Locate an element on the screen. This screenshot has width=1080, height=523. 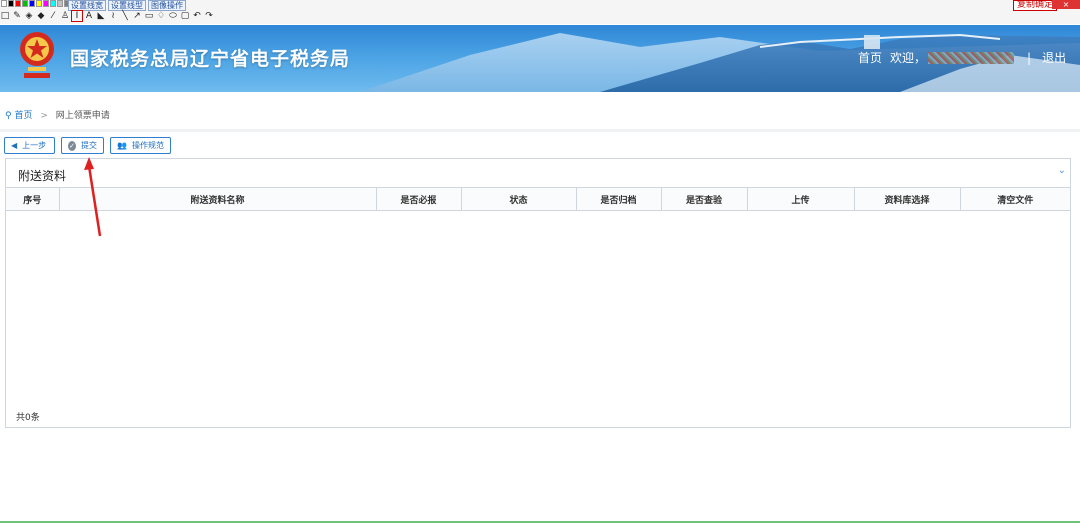
annotation-menu: 设置线宽 设置线型 图像操作 is located at coordinates (127, 5).